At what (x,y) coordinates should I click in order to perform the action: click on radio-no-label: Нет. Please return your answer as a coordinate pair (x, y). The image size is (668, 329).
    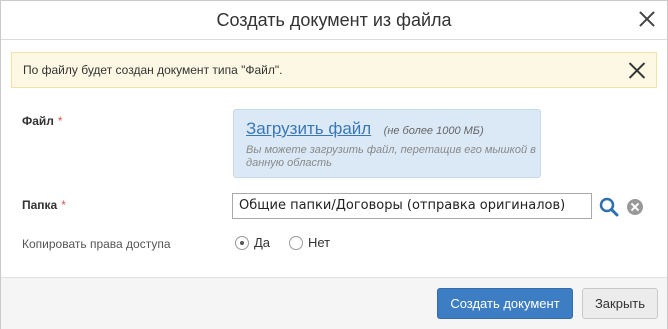
    Looking at the image, I should click on (319, 242).